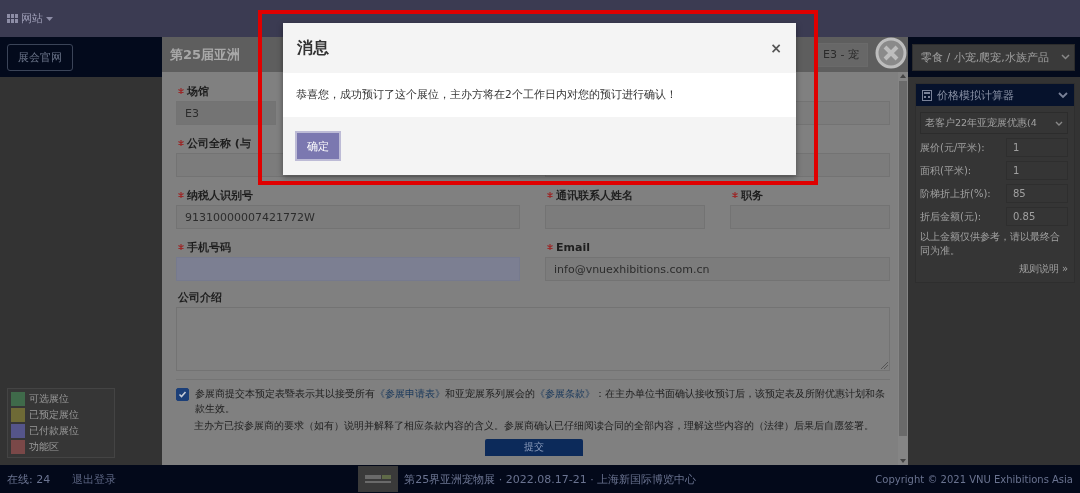  Describe the element at coordinates (1037, 193) in the screenshot. I see `calc-input: 85` at that location.